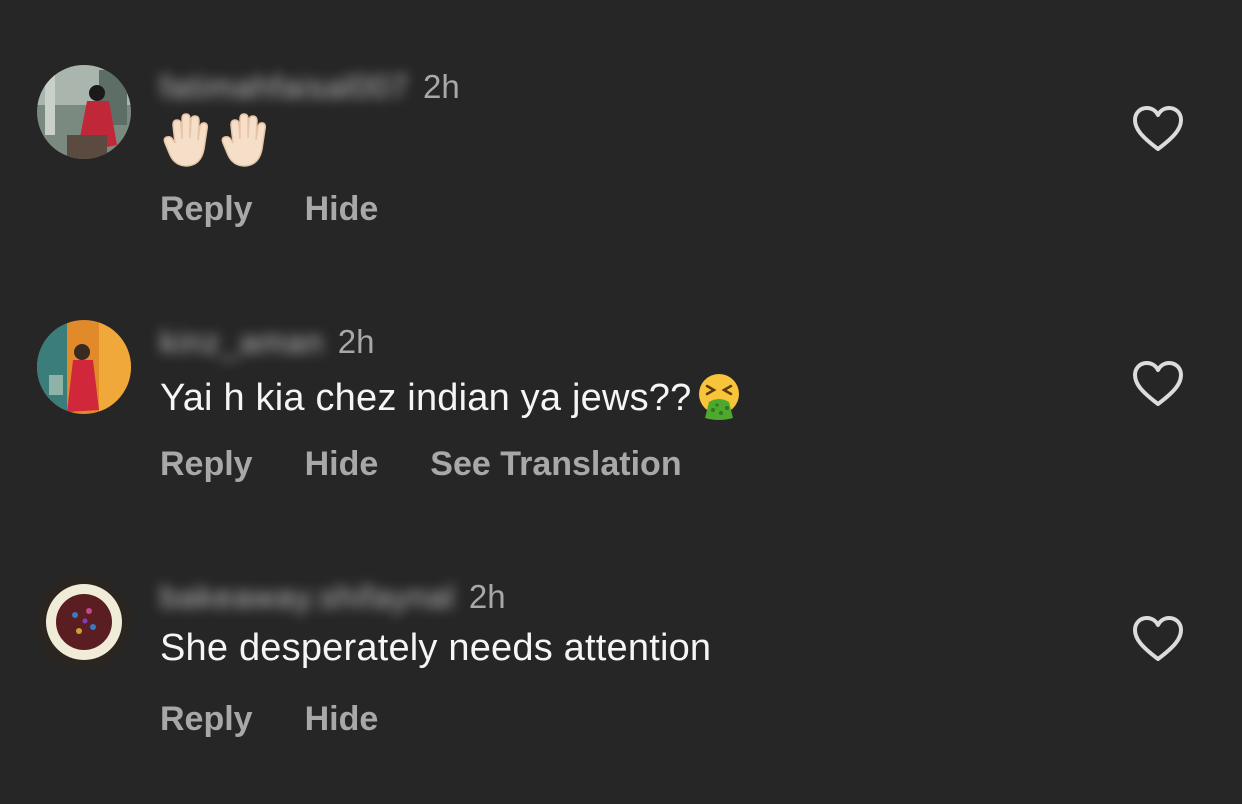 This screenshot has width=1242, height=804. I want to click on comment-text, so click(217, 141).